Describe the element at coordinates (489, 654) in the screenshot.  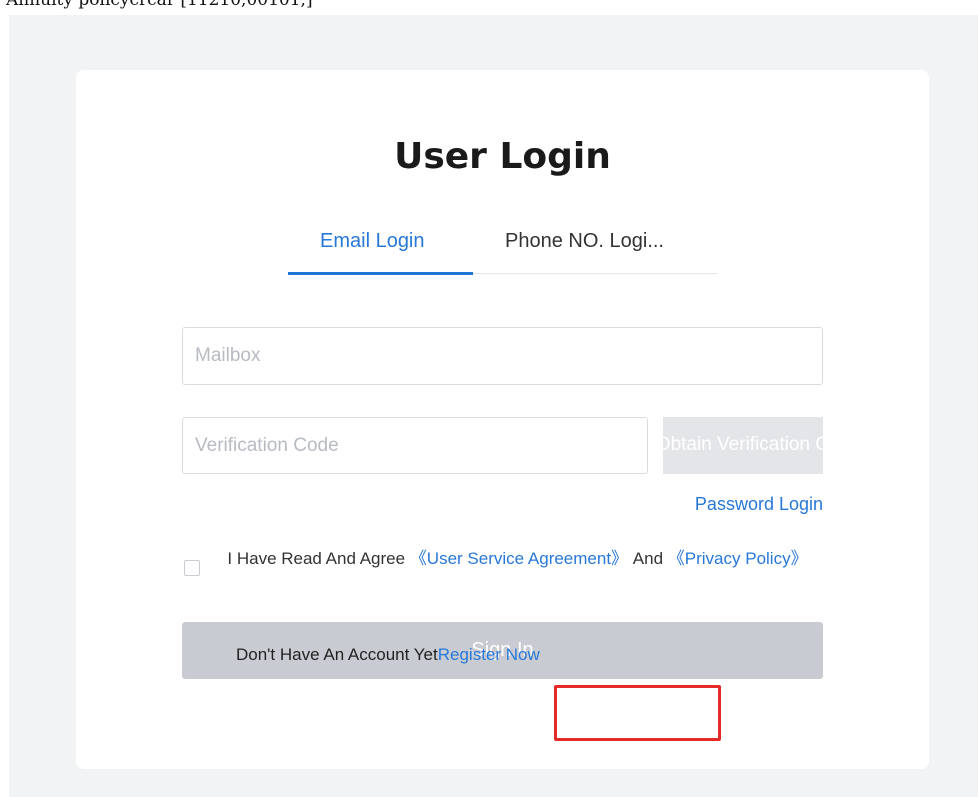
I see `register-now-link: Register Now` at that location.